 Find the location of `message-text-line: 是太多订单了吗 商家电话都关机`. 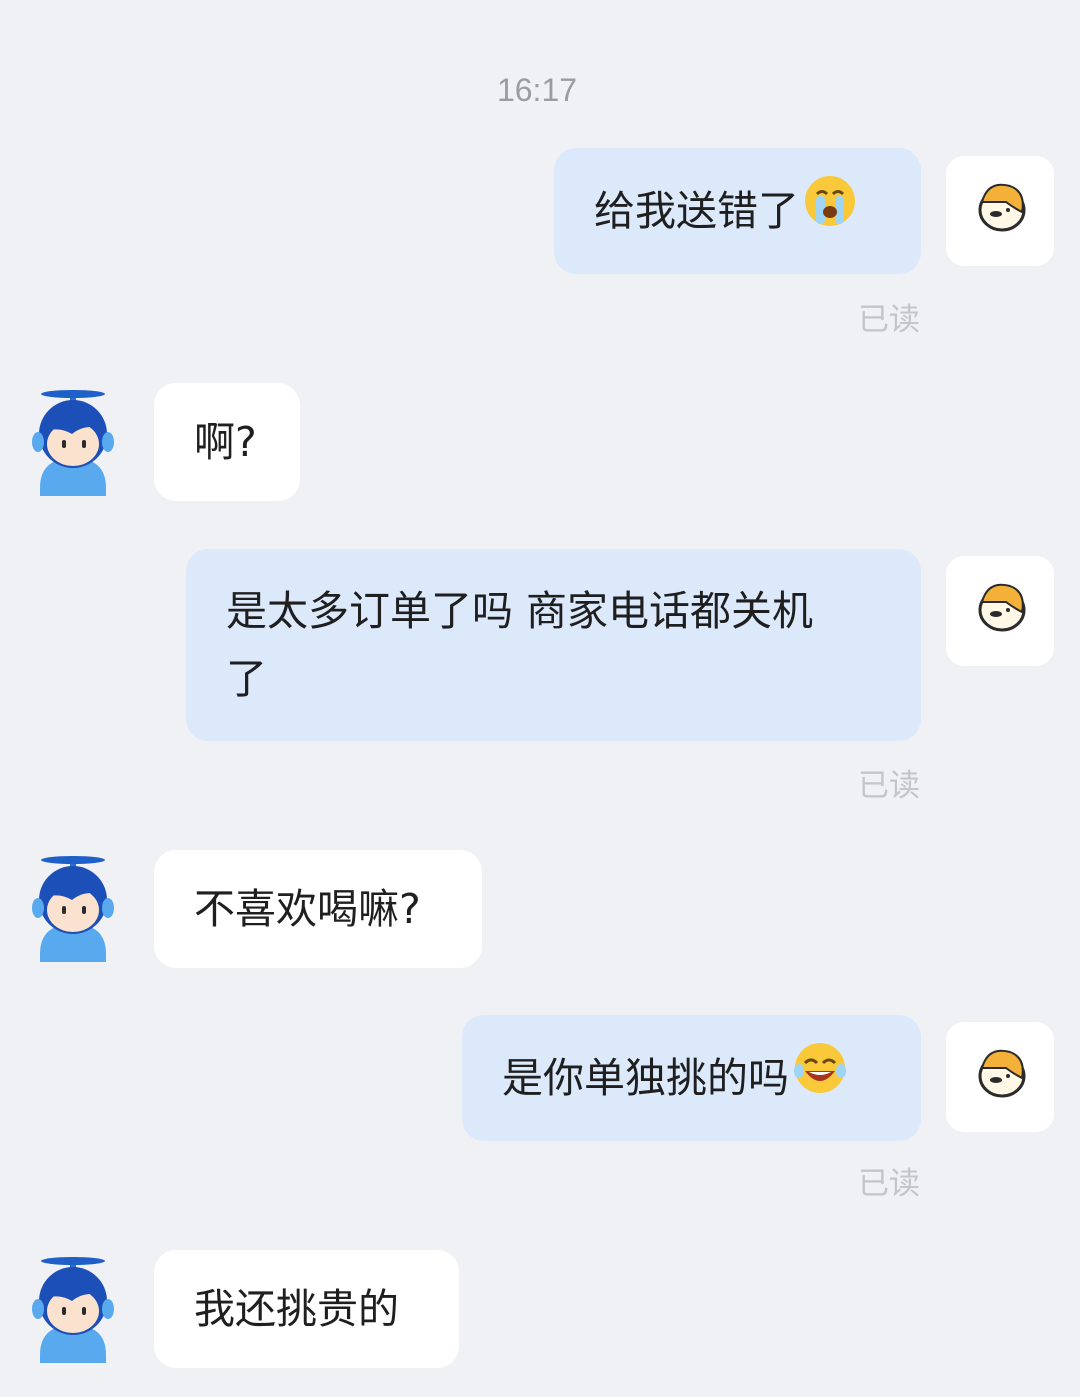

message-text-line: 是太多订单了吗 商家电话都关机 is located at coordinates (520, 611).